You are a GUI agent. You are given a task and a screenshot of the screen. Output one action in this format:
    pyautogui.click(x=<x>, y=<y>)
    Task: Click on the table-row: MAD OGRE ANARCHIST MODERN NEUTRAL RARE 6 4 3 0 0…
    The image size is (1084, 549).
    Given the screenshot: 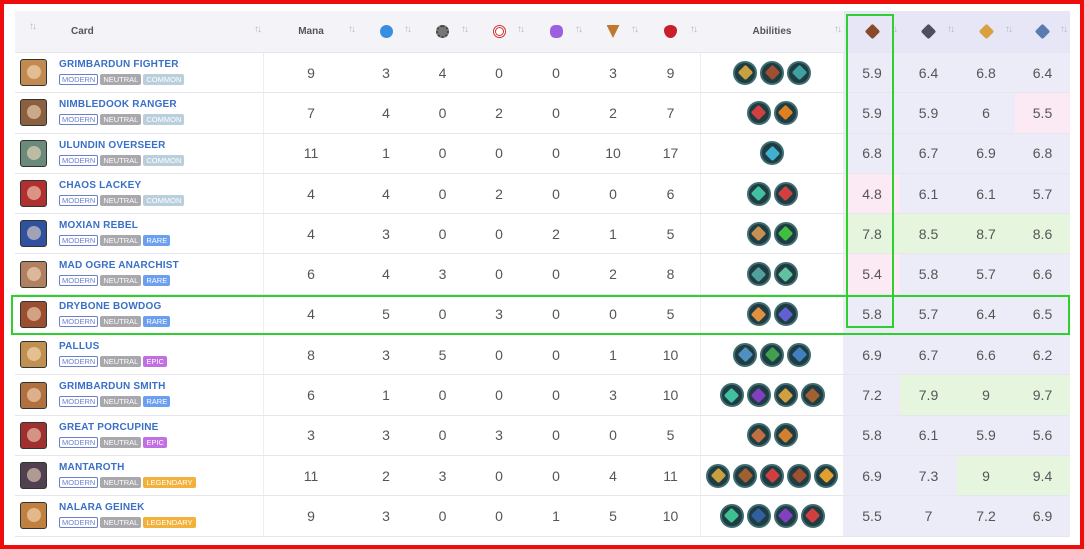 What is the action you would take?
    pyautogui.click(x=542, y=274)
    